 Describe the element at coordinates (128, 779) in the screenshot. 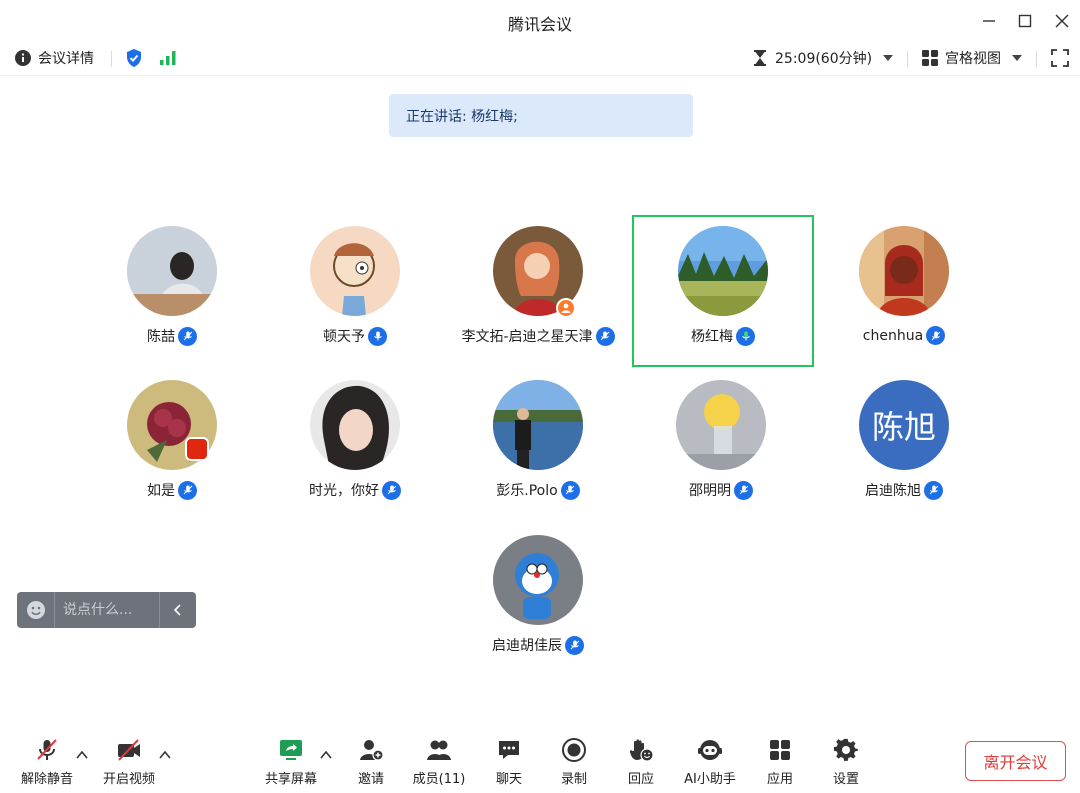

I see `start-video-label: 开启视频` at that location.